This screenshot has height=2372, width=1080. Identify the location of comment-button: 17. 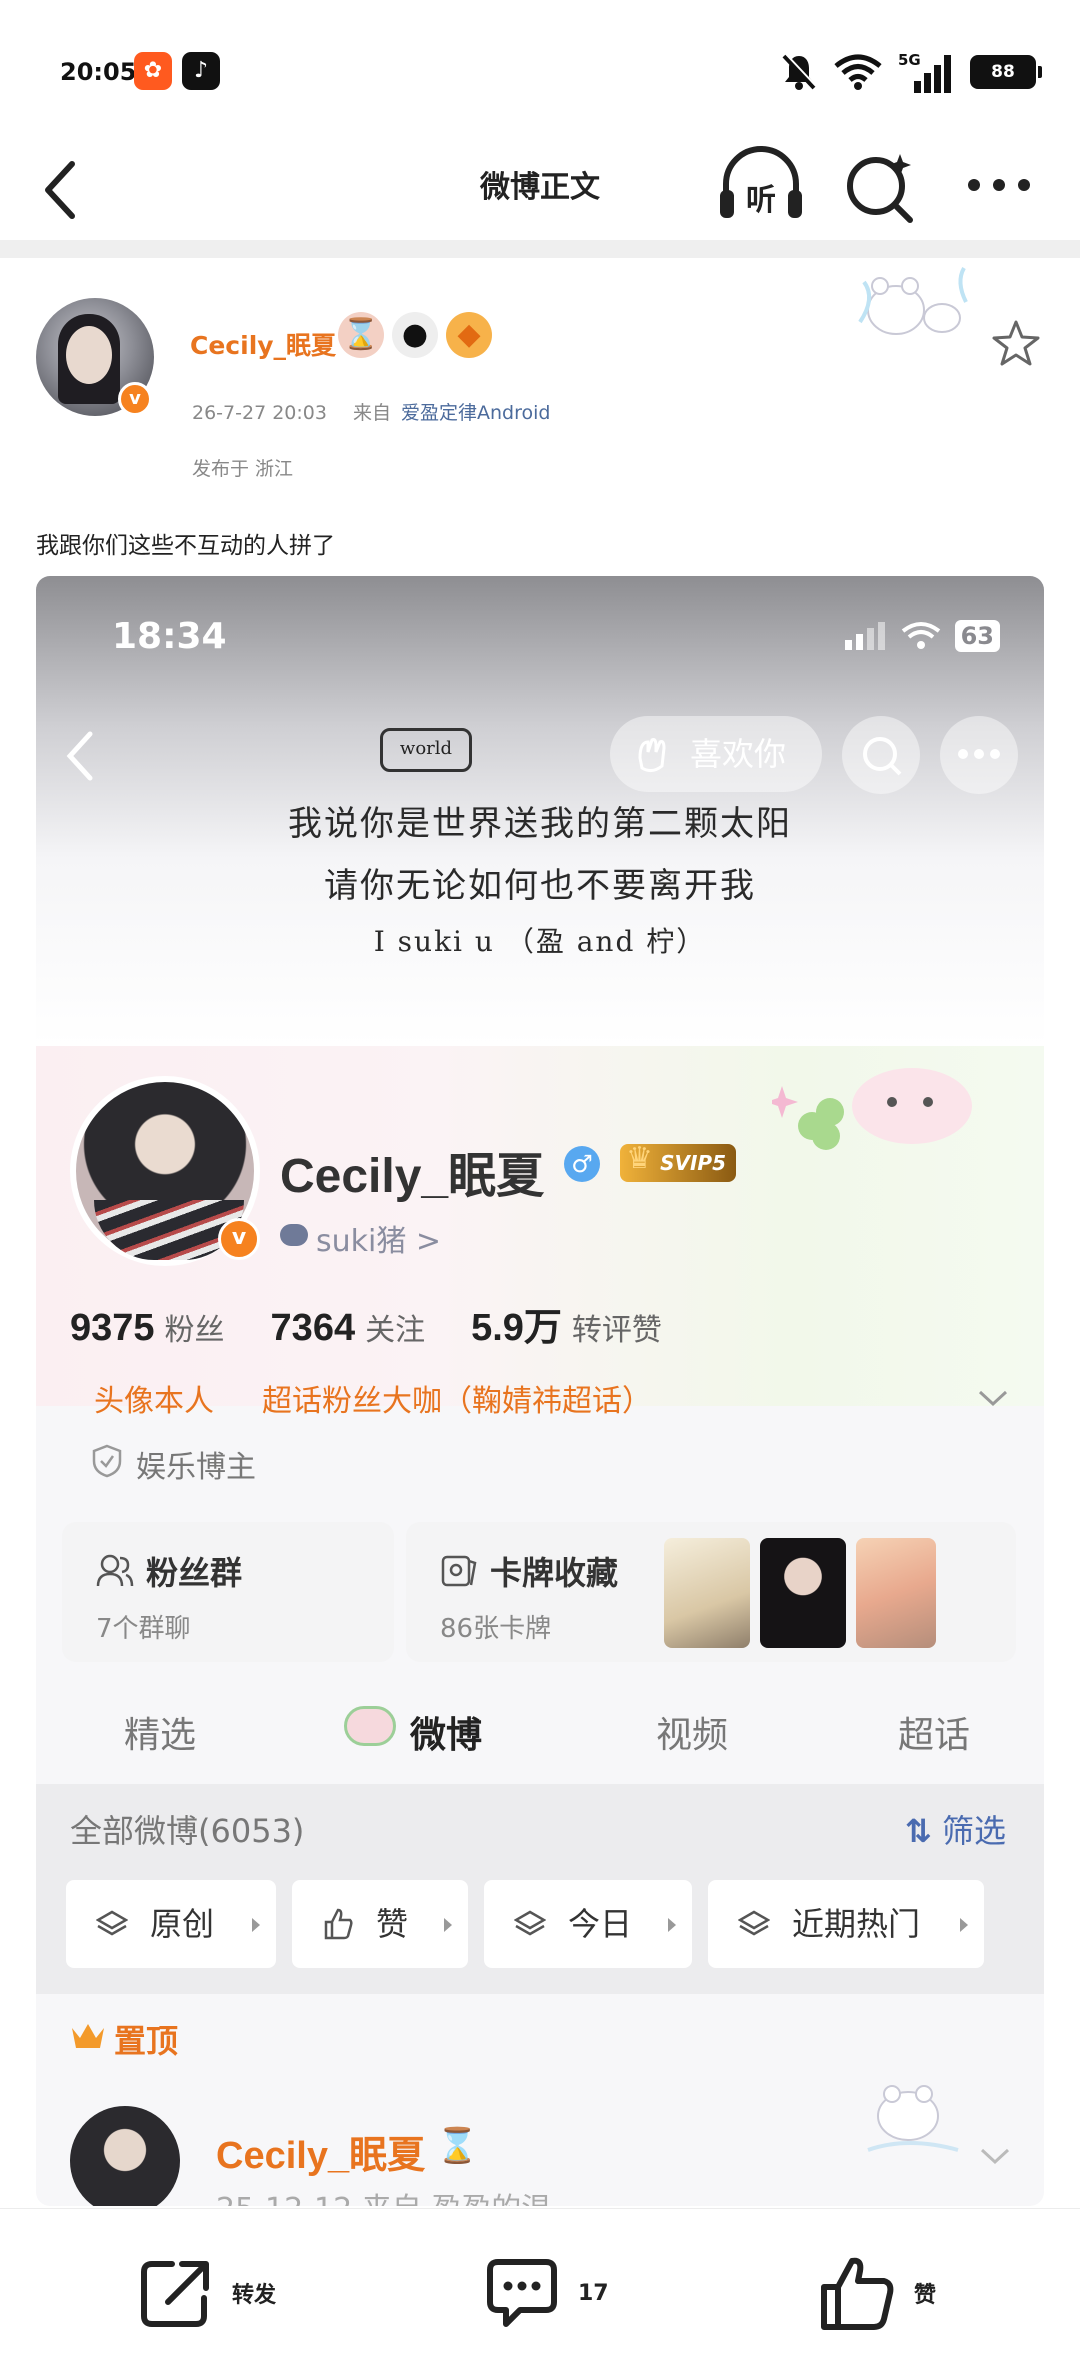
(546, 2293).